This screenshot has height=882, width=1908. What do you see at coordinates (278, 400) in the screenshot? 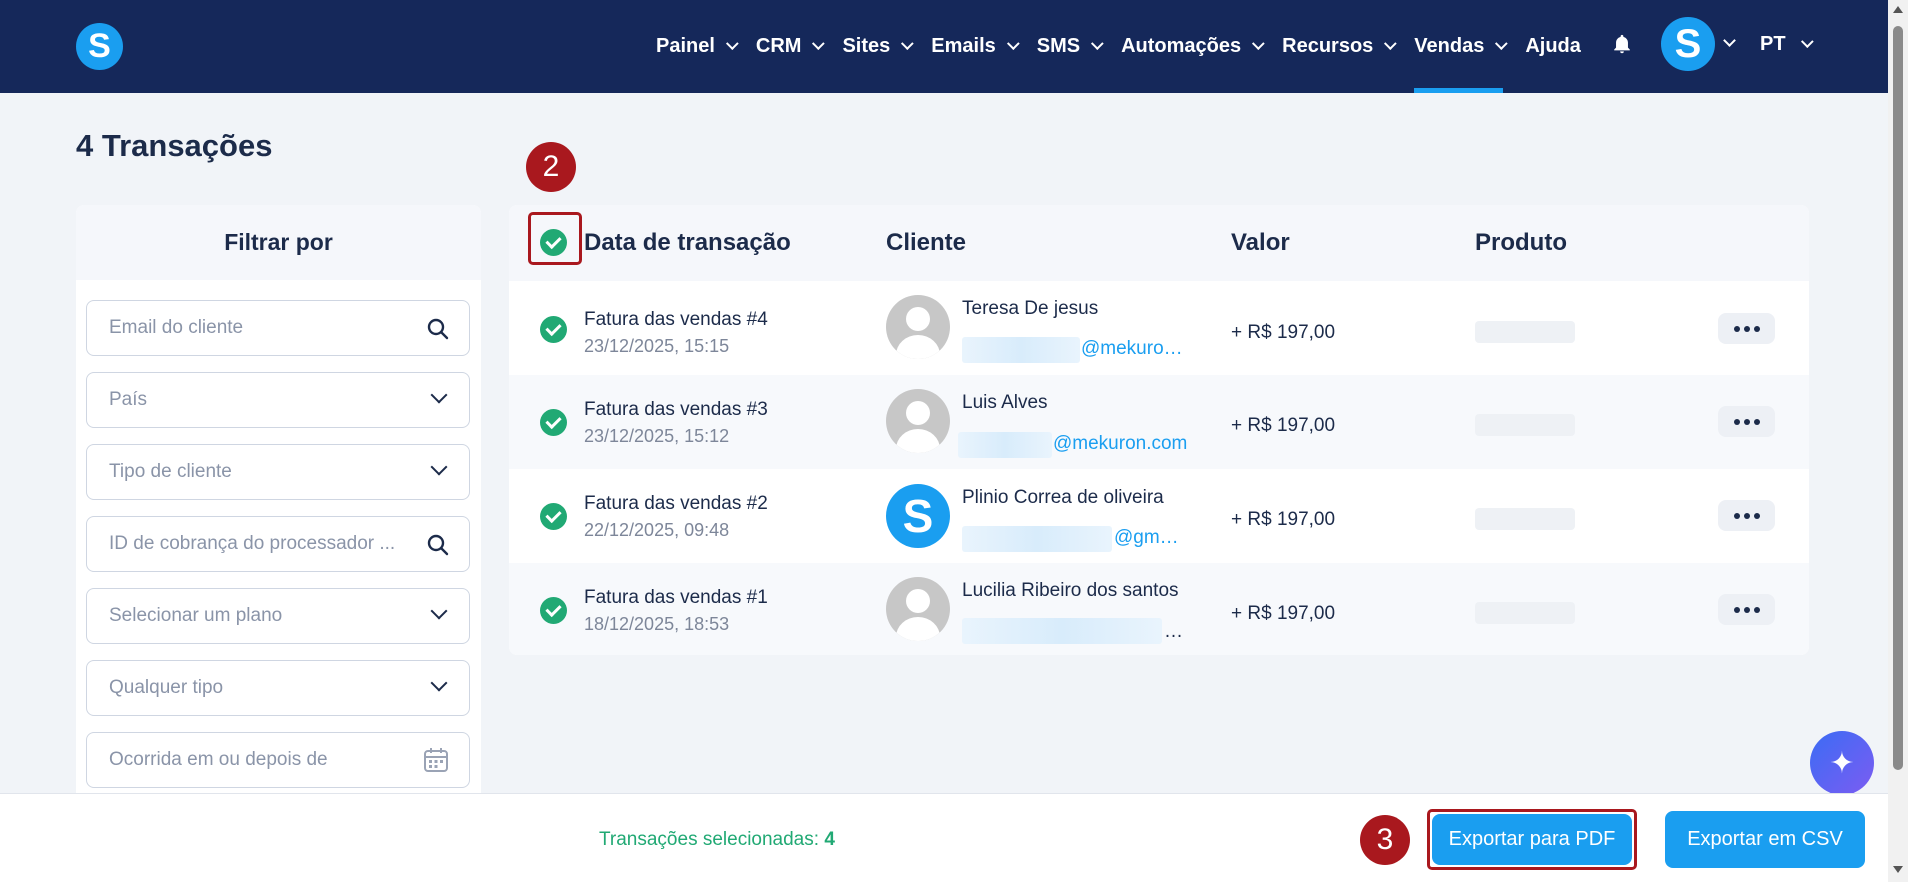
I see `country-select: País` at bounding box center [278, 400].